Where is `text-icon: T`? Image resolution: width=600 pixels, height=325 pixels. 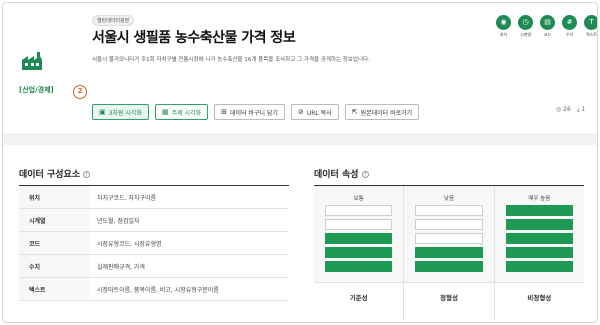 text-icon: T is located at coordinates (590, 22).